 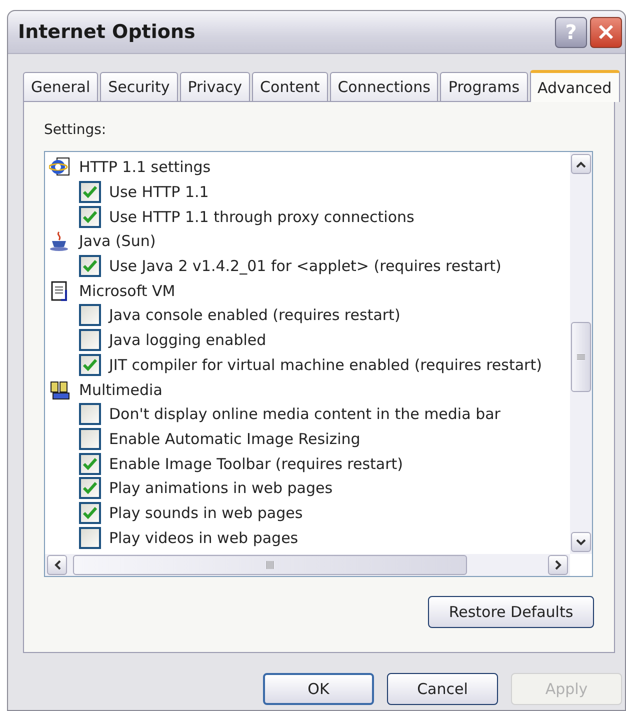 I want to click on option-label: Play sounds in web pages, so click(x=206, y=513).